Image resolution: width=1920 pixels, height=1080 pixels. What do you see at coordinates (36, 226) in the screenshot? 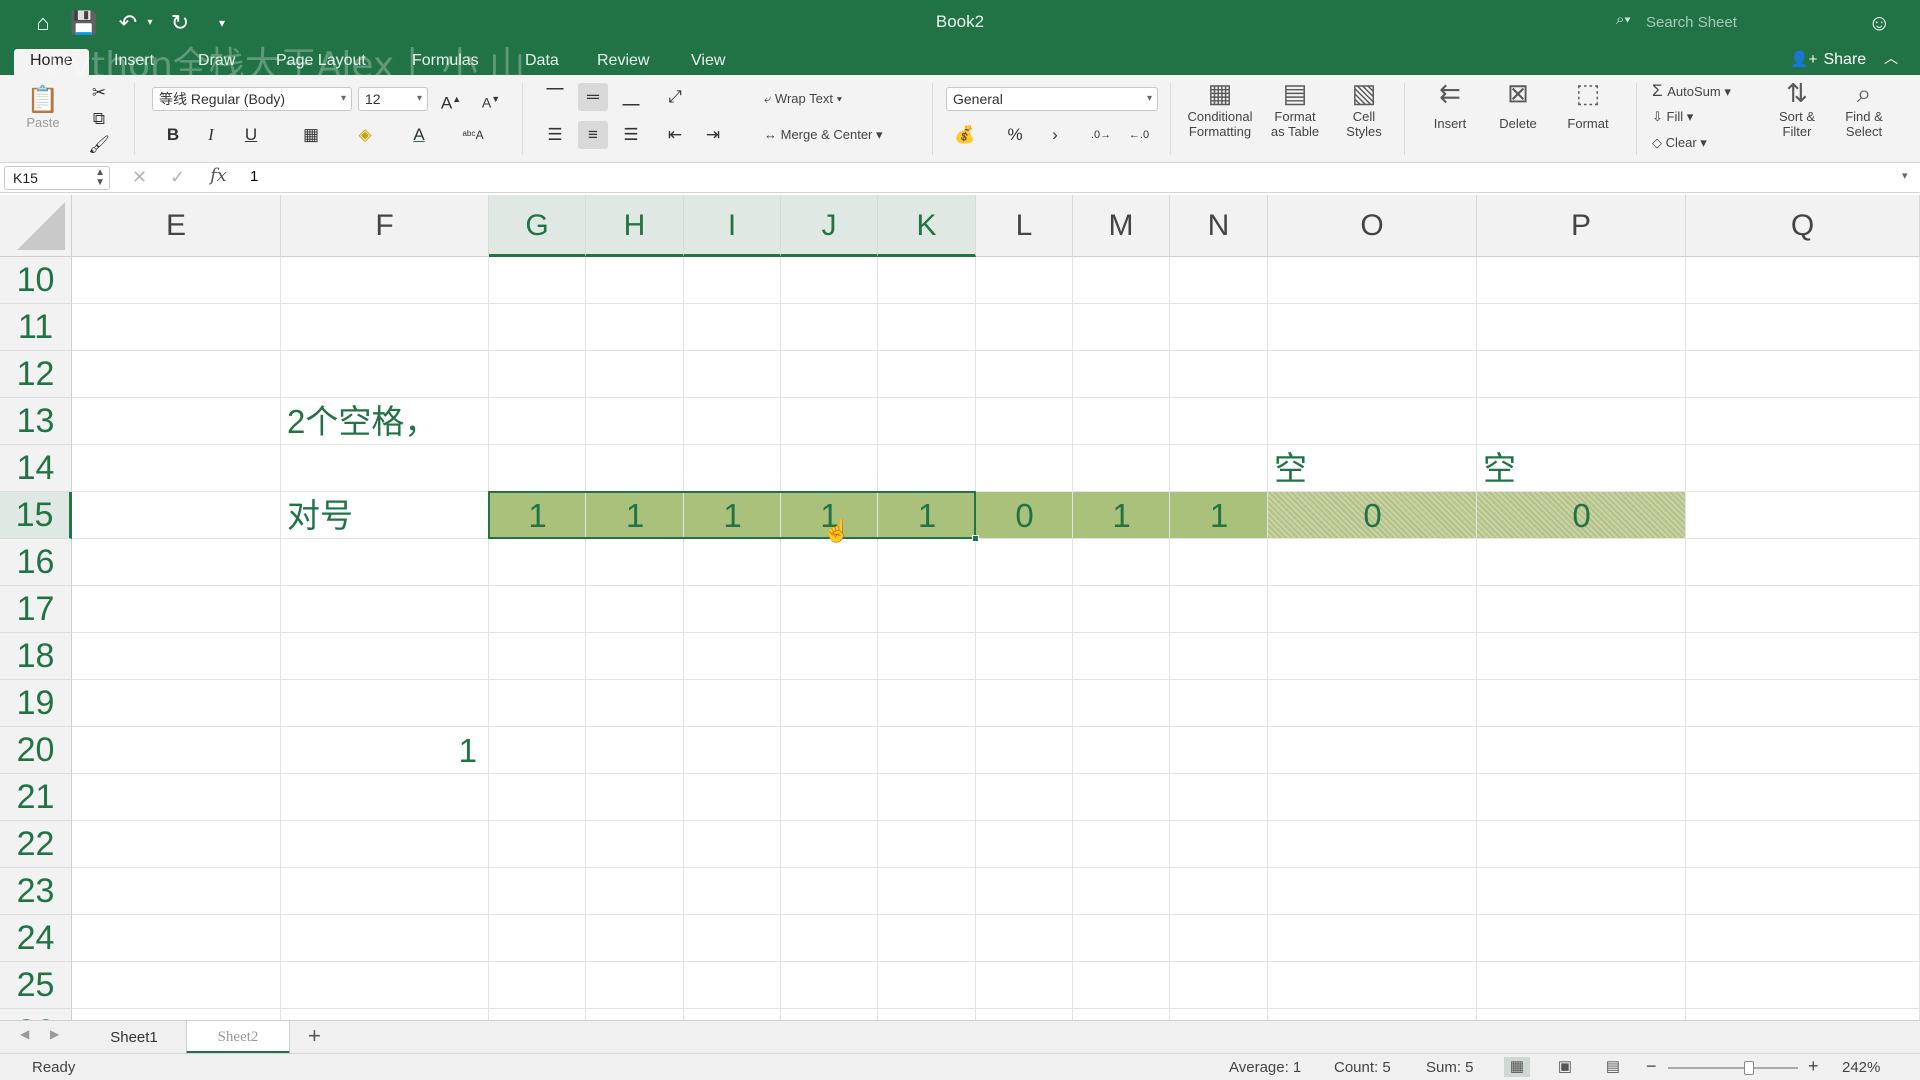
I see `select-all-button` at bounding box center [36, 226].